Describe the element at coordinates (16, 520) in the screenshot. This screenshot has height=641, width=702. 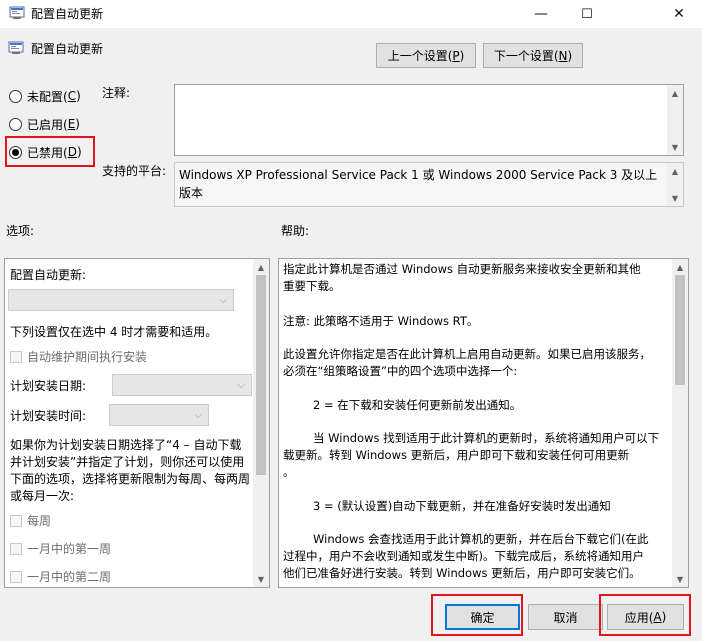
I see `weekly-checkbox` at that location.